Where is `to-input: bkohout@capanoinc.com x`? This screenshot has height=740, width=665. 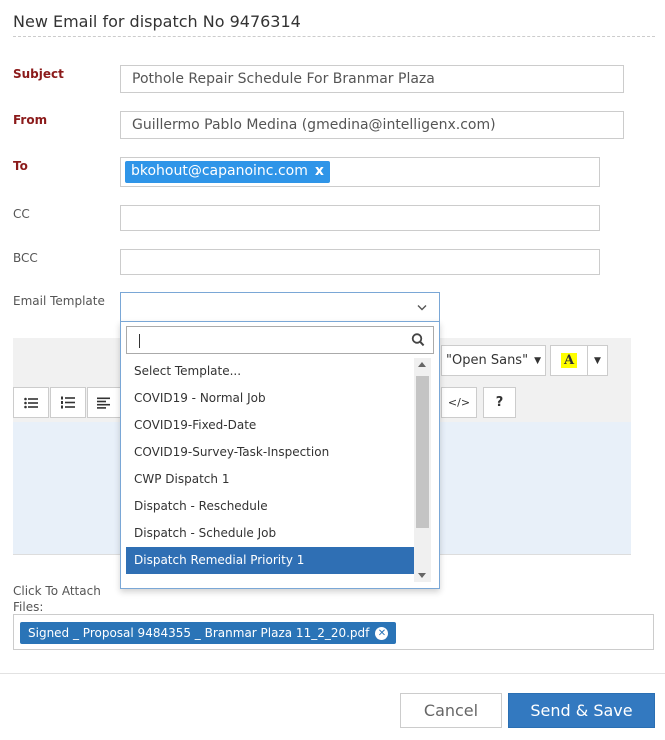 to-input: bkohout@capanoinc.com x is located at coordinates (360, 172).